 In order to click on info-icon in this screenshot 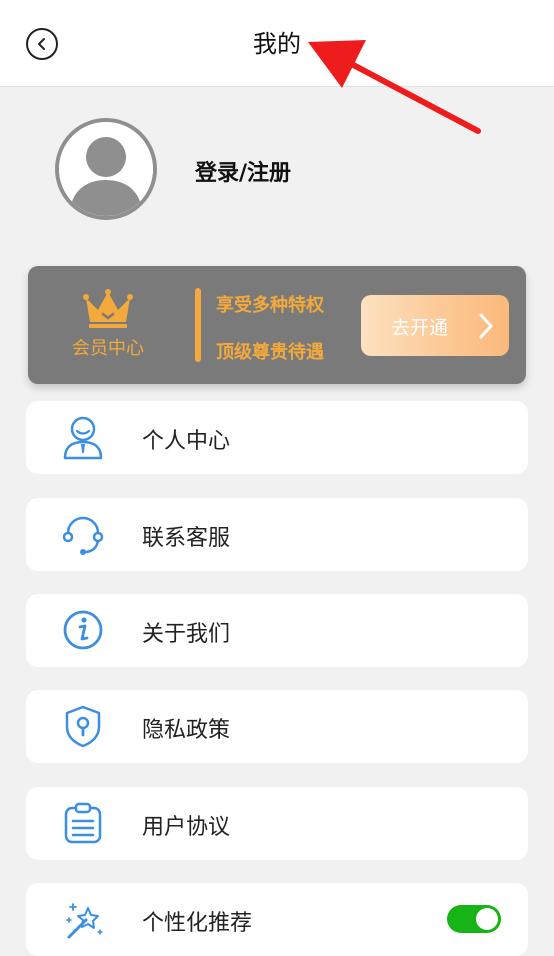, I will do `click(83, 630)`.